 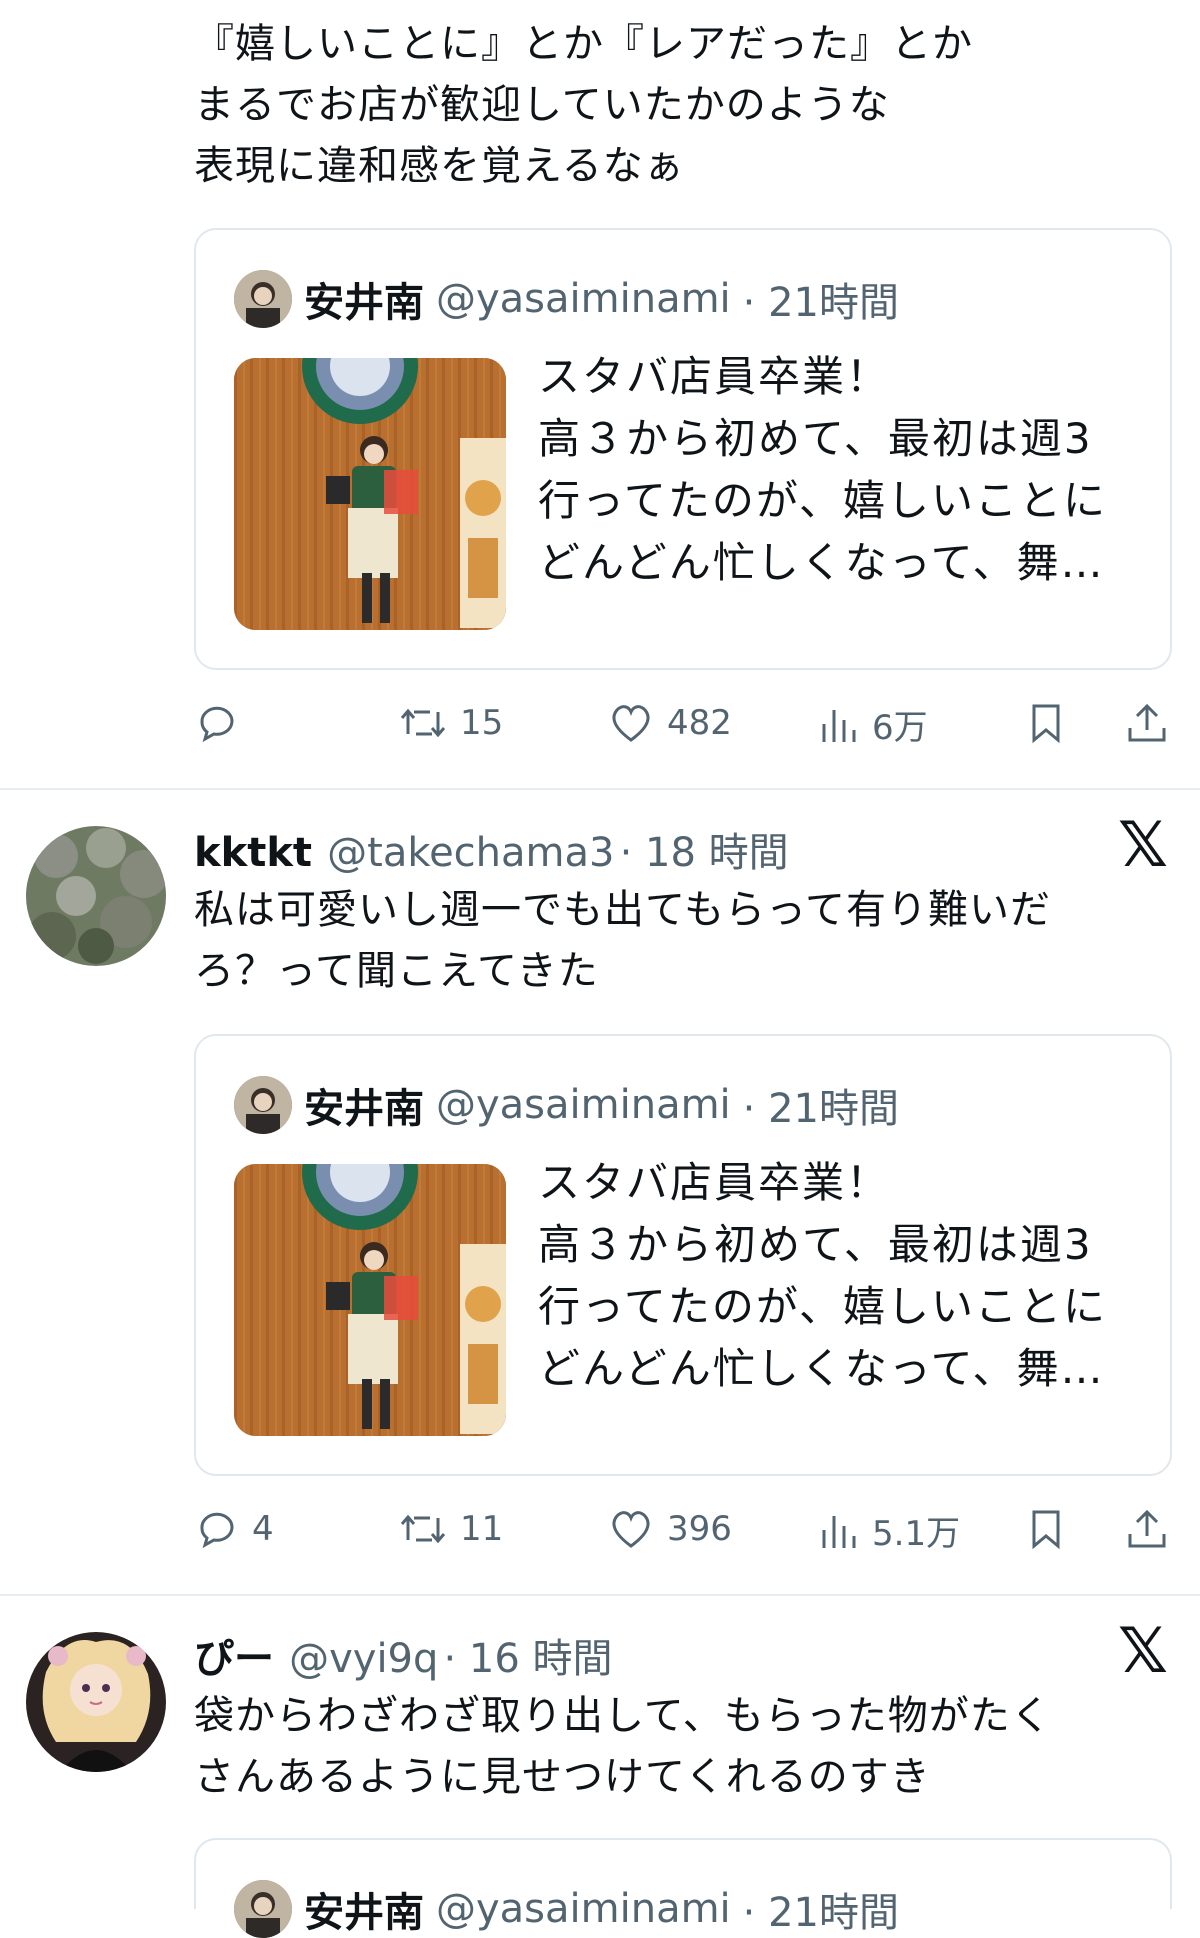 I want to click on retweet-count: 15, so click(x=482, y=723).